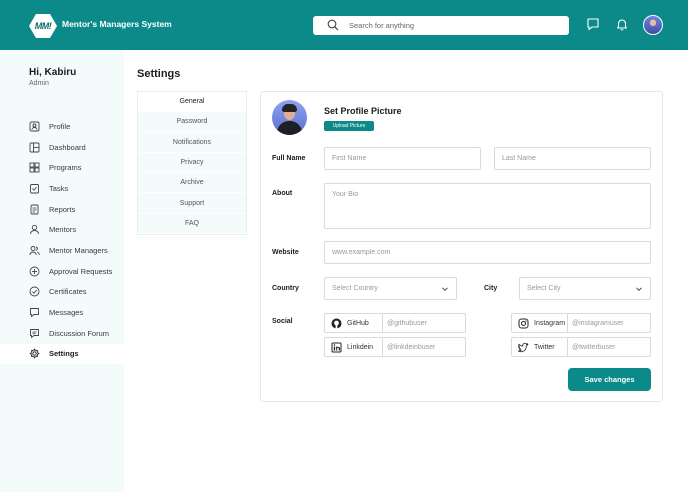  What do you see at coordinates (544, 347) in the screenshot?
I see `twitter-label: Twitter` at bounding box center [544, 347].